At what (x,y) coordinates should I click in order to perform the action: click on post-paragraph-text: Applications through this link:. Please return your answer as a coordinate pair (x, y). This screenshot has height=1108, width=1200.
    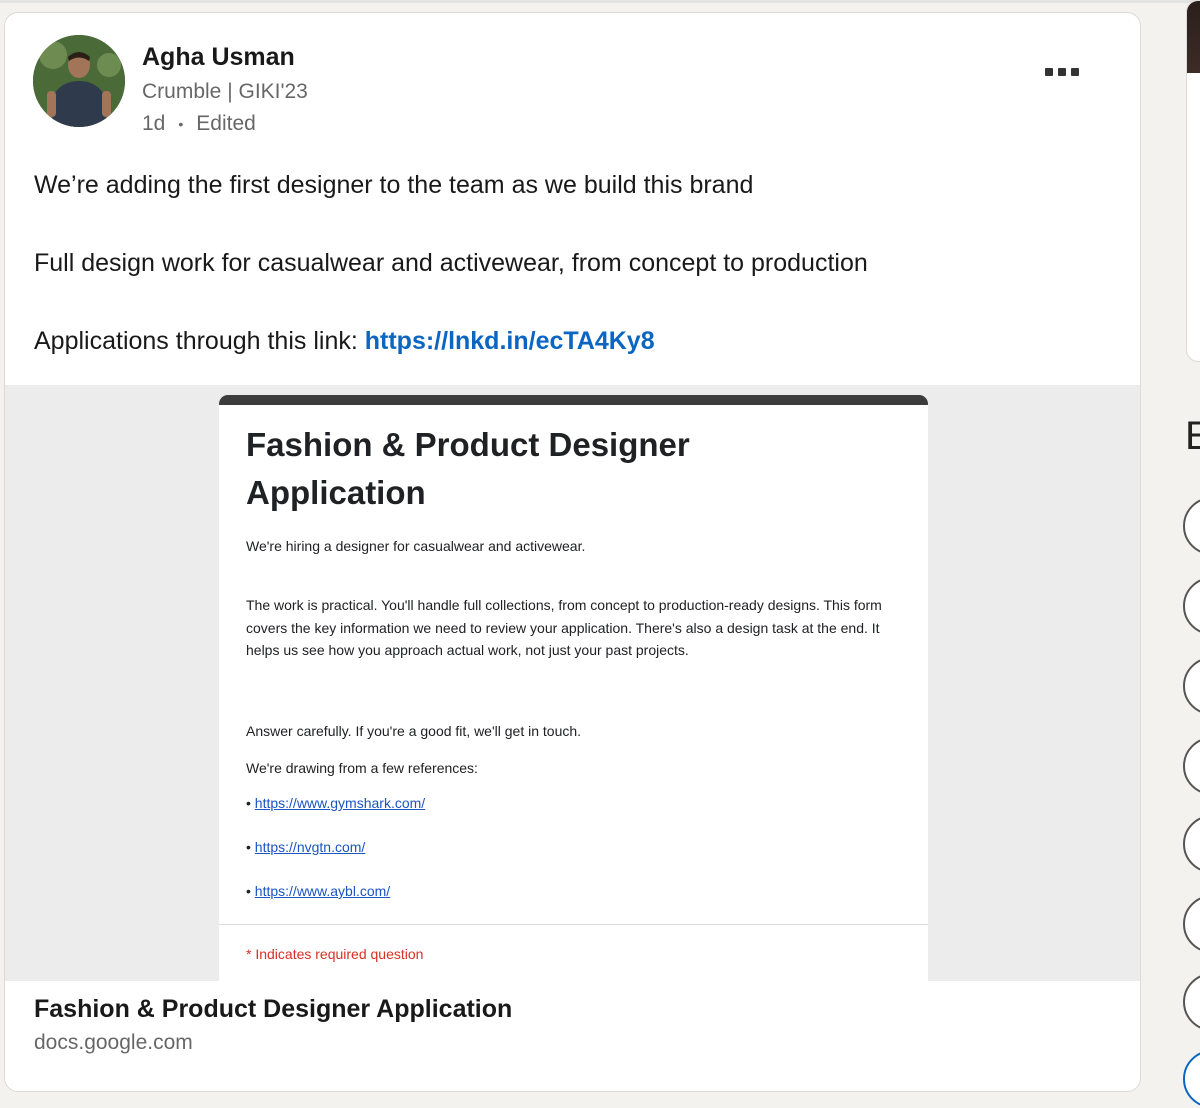
    Looking at the image, I should click on (196, 341).